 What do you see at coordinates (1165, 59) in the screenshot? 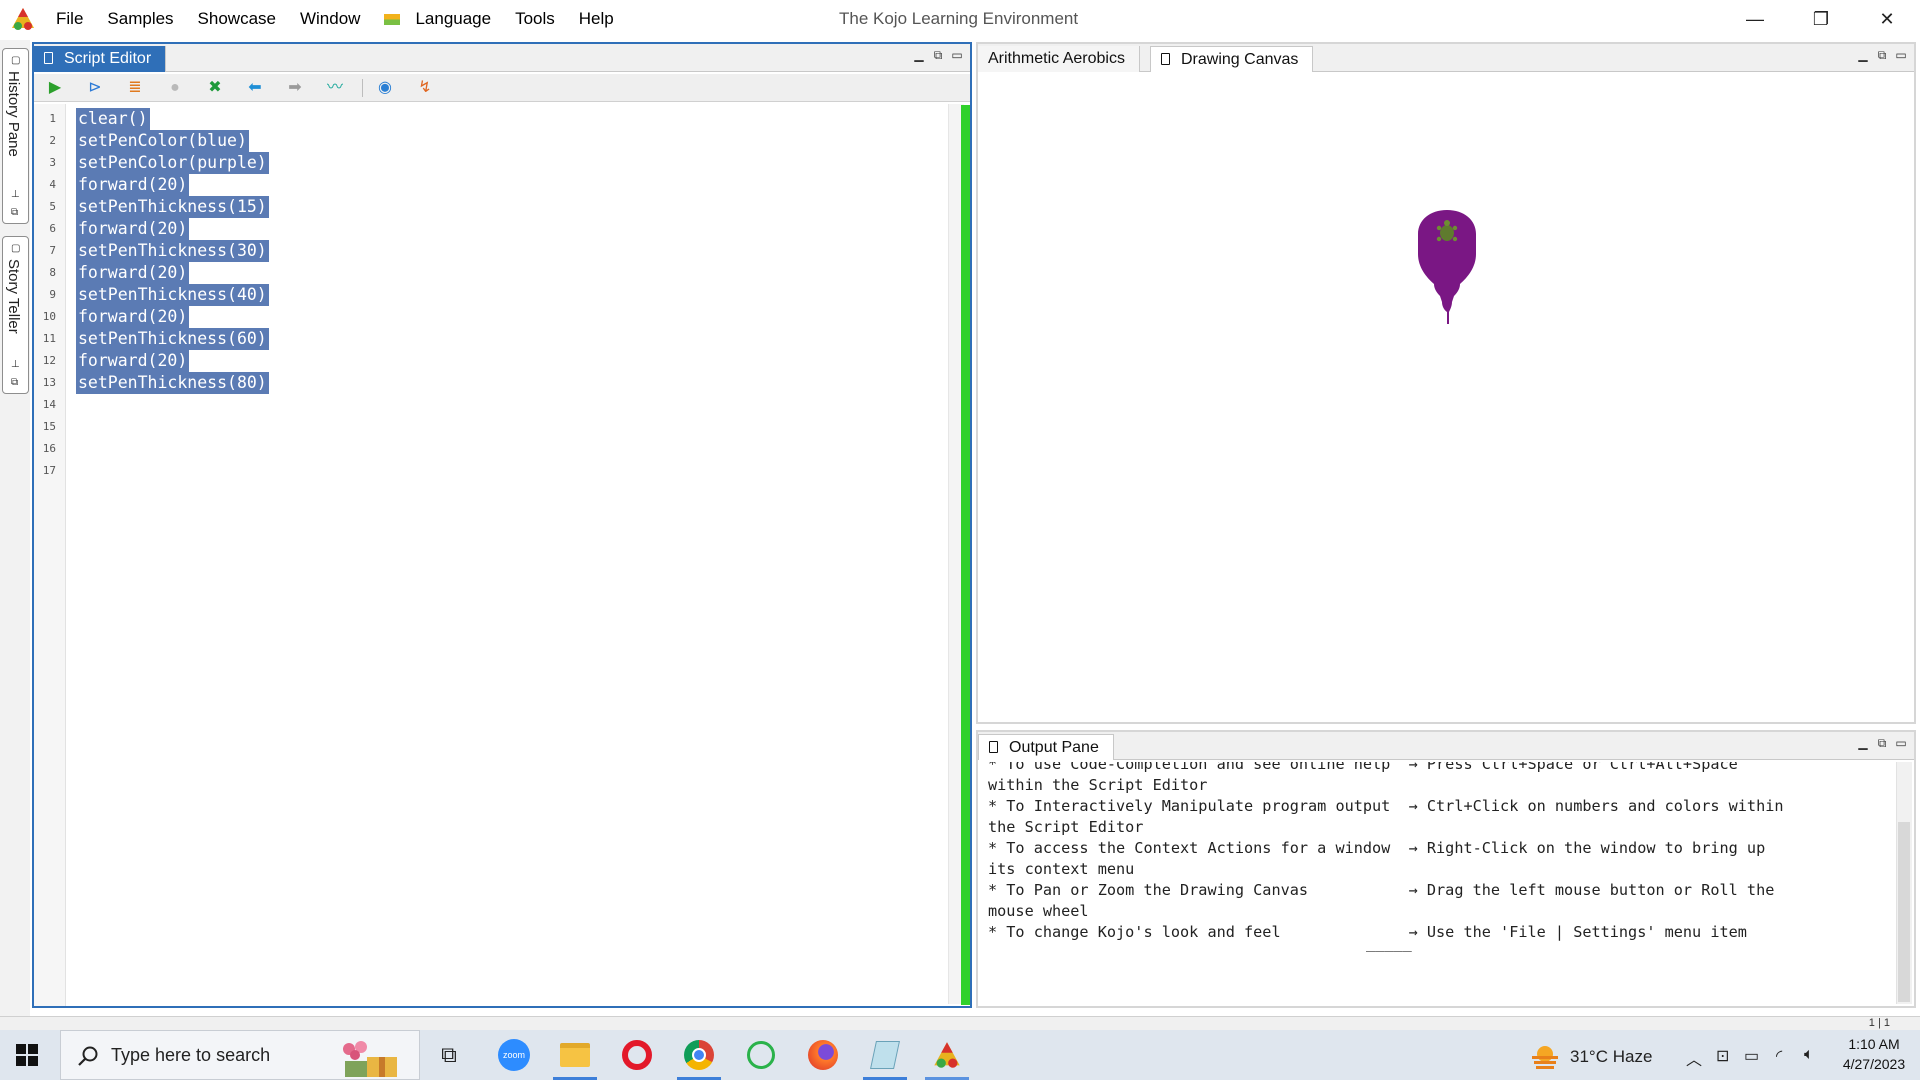
I see `window-icon` at bounding box center [1165, 59].